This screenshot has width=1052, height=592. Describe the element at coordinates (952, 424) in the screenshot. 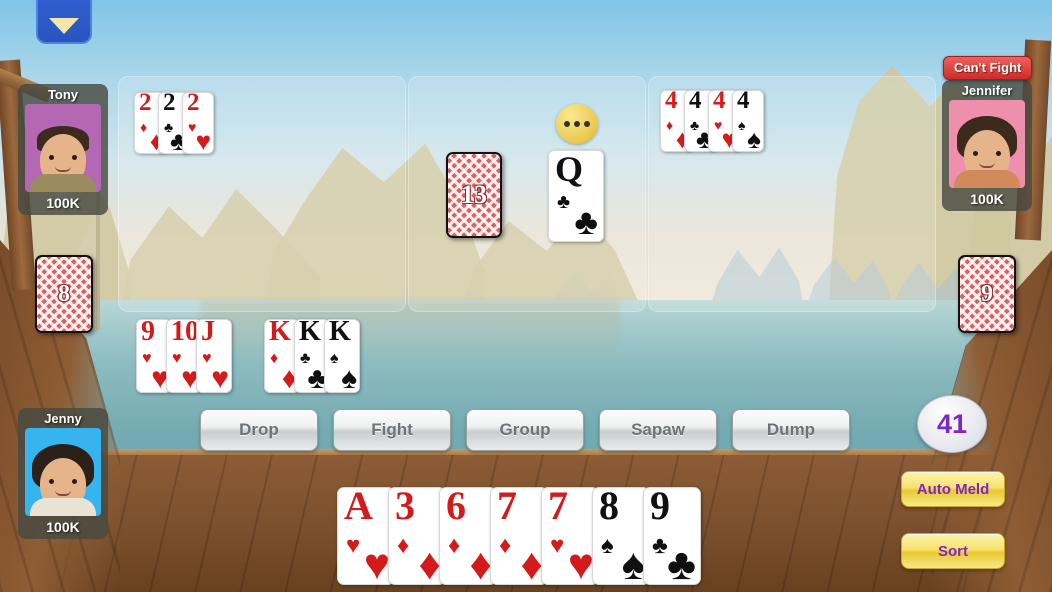

I see `score-display: 41` at that location.